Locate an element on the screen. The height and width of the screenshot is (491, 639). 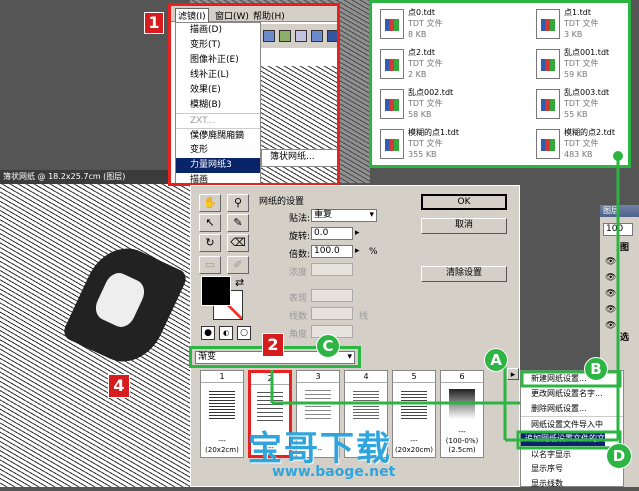
badge-4: 4 is located at coordinates (119, 386).